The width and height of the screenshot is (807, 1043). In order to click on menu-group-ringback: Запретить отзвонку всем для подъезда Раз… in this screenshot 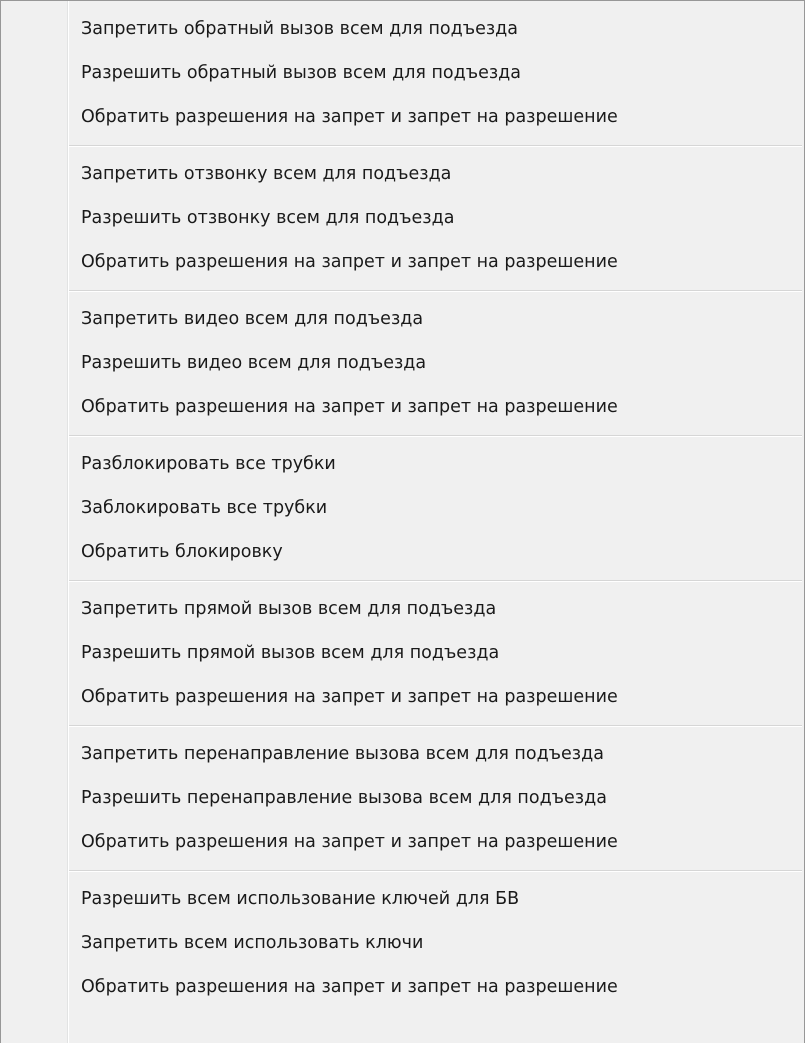, I will do `click(402, 218)`.